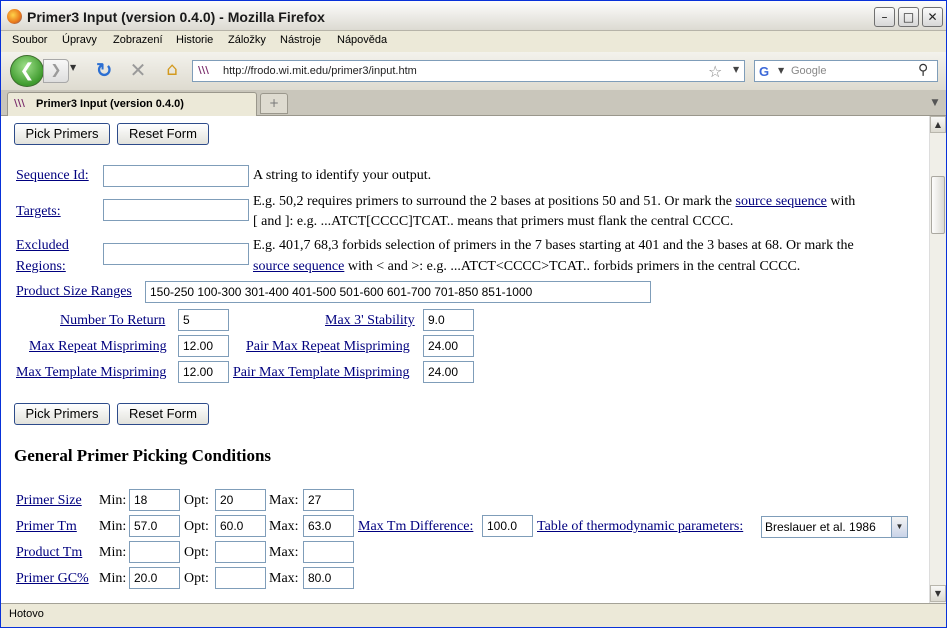 The image size is (947, 628). What do you see at coordinates (884, 17) in the screenshot?
I see `minimize-button: –` at bounding box center [884, 17].